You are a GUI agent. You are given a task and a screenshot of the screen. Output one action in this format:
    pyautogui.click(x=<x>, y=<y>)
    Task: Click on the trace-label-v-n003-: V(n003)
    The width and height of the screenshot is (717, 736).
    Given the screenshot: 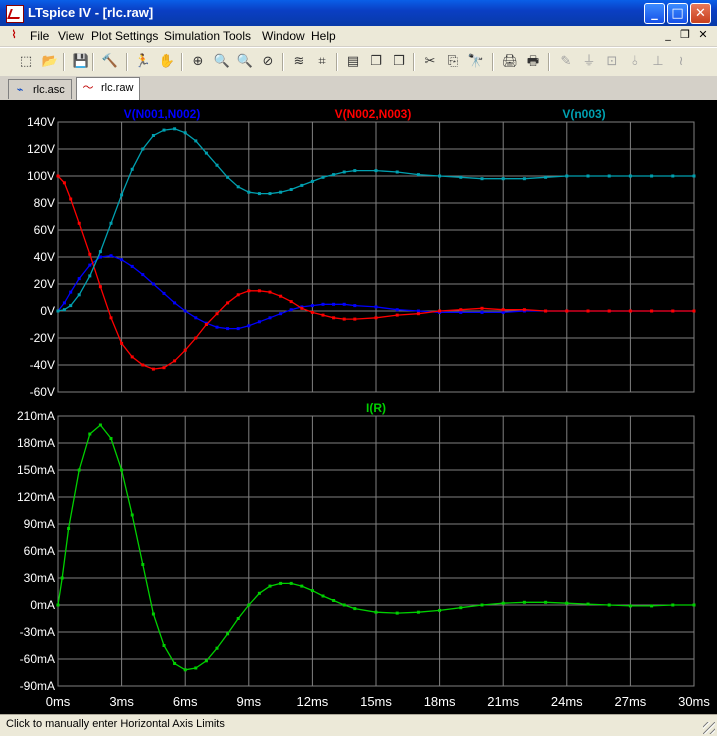 What is the action you would take?
    pyautogui.click(x=583, y=114)
    